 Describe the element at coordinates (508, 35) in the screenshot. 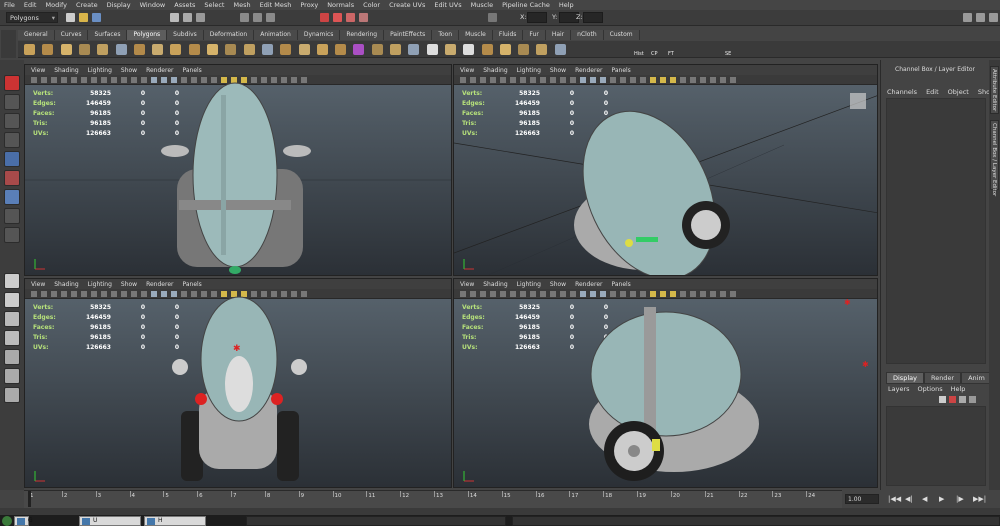

I see `shelf-tab: Fluids` at that location.